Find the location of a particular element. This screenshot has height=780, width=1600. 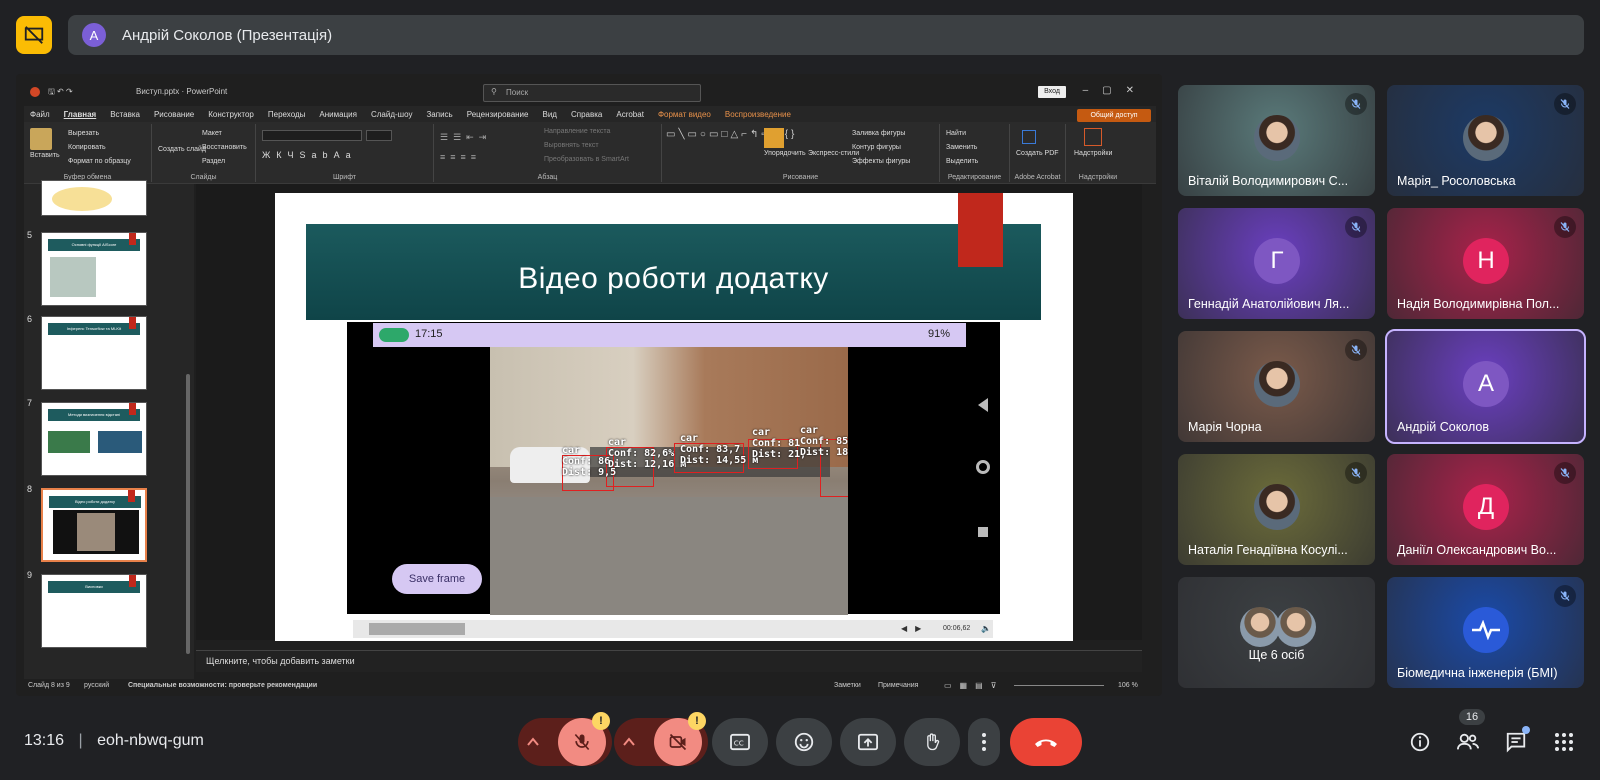

participant-tile: А Андрій Соколов is located at coordinates (1485, 386).